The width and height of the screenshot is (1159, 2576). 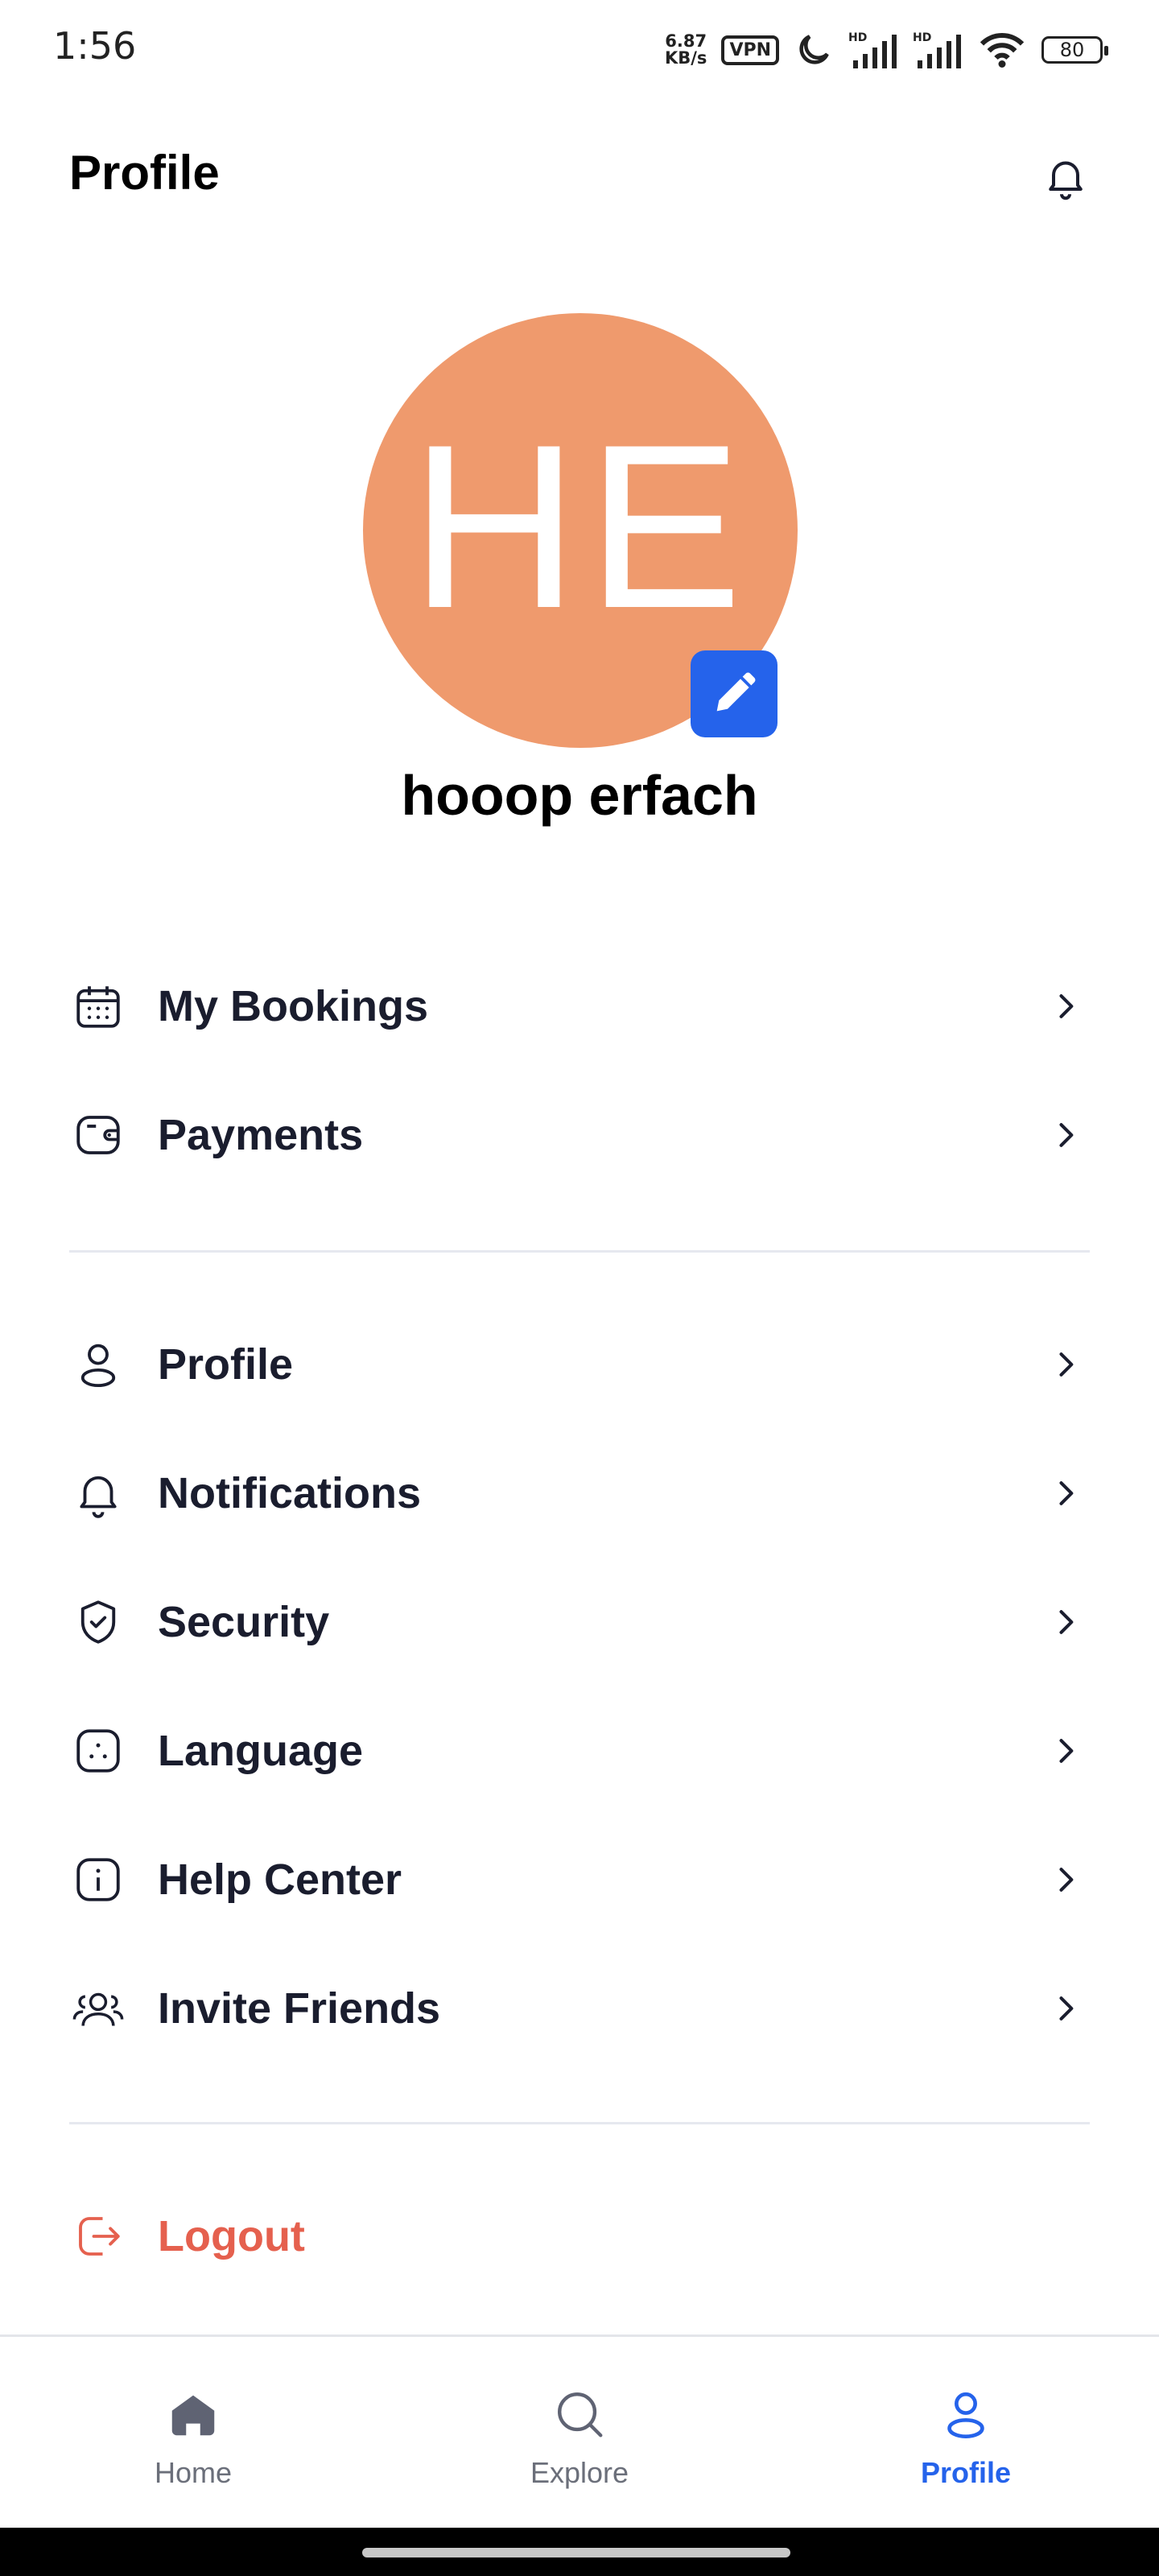 What do you see at coordinates (98, 1622) in the screenshot?
I see `shield-icon` at bounding box center [98, 1622].